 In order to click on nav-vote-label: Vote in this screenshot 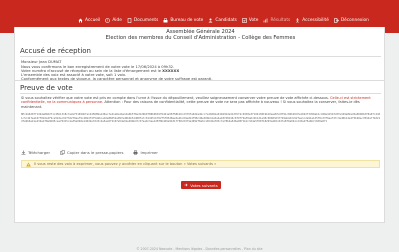, I will do `click(253, 20)`.